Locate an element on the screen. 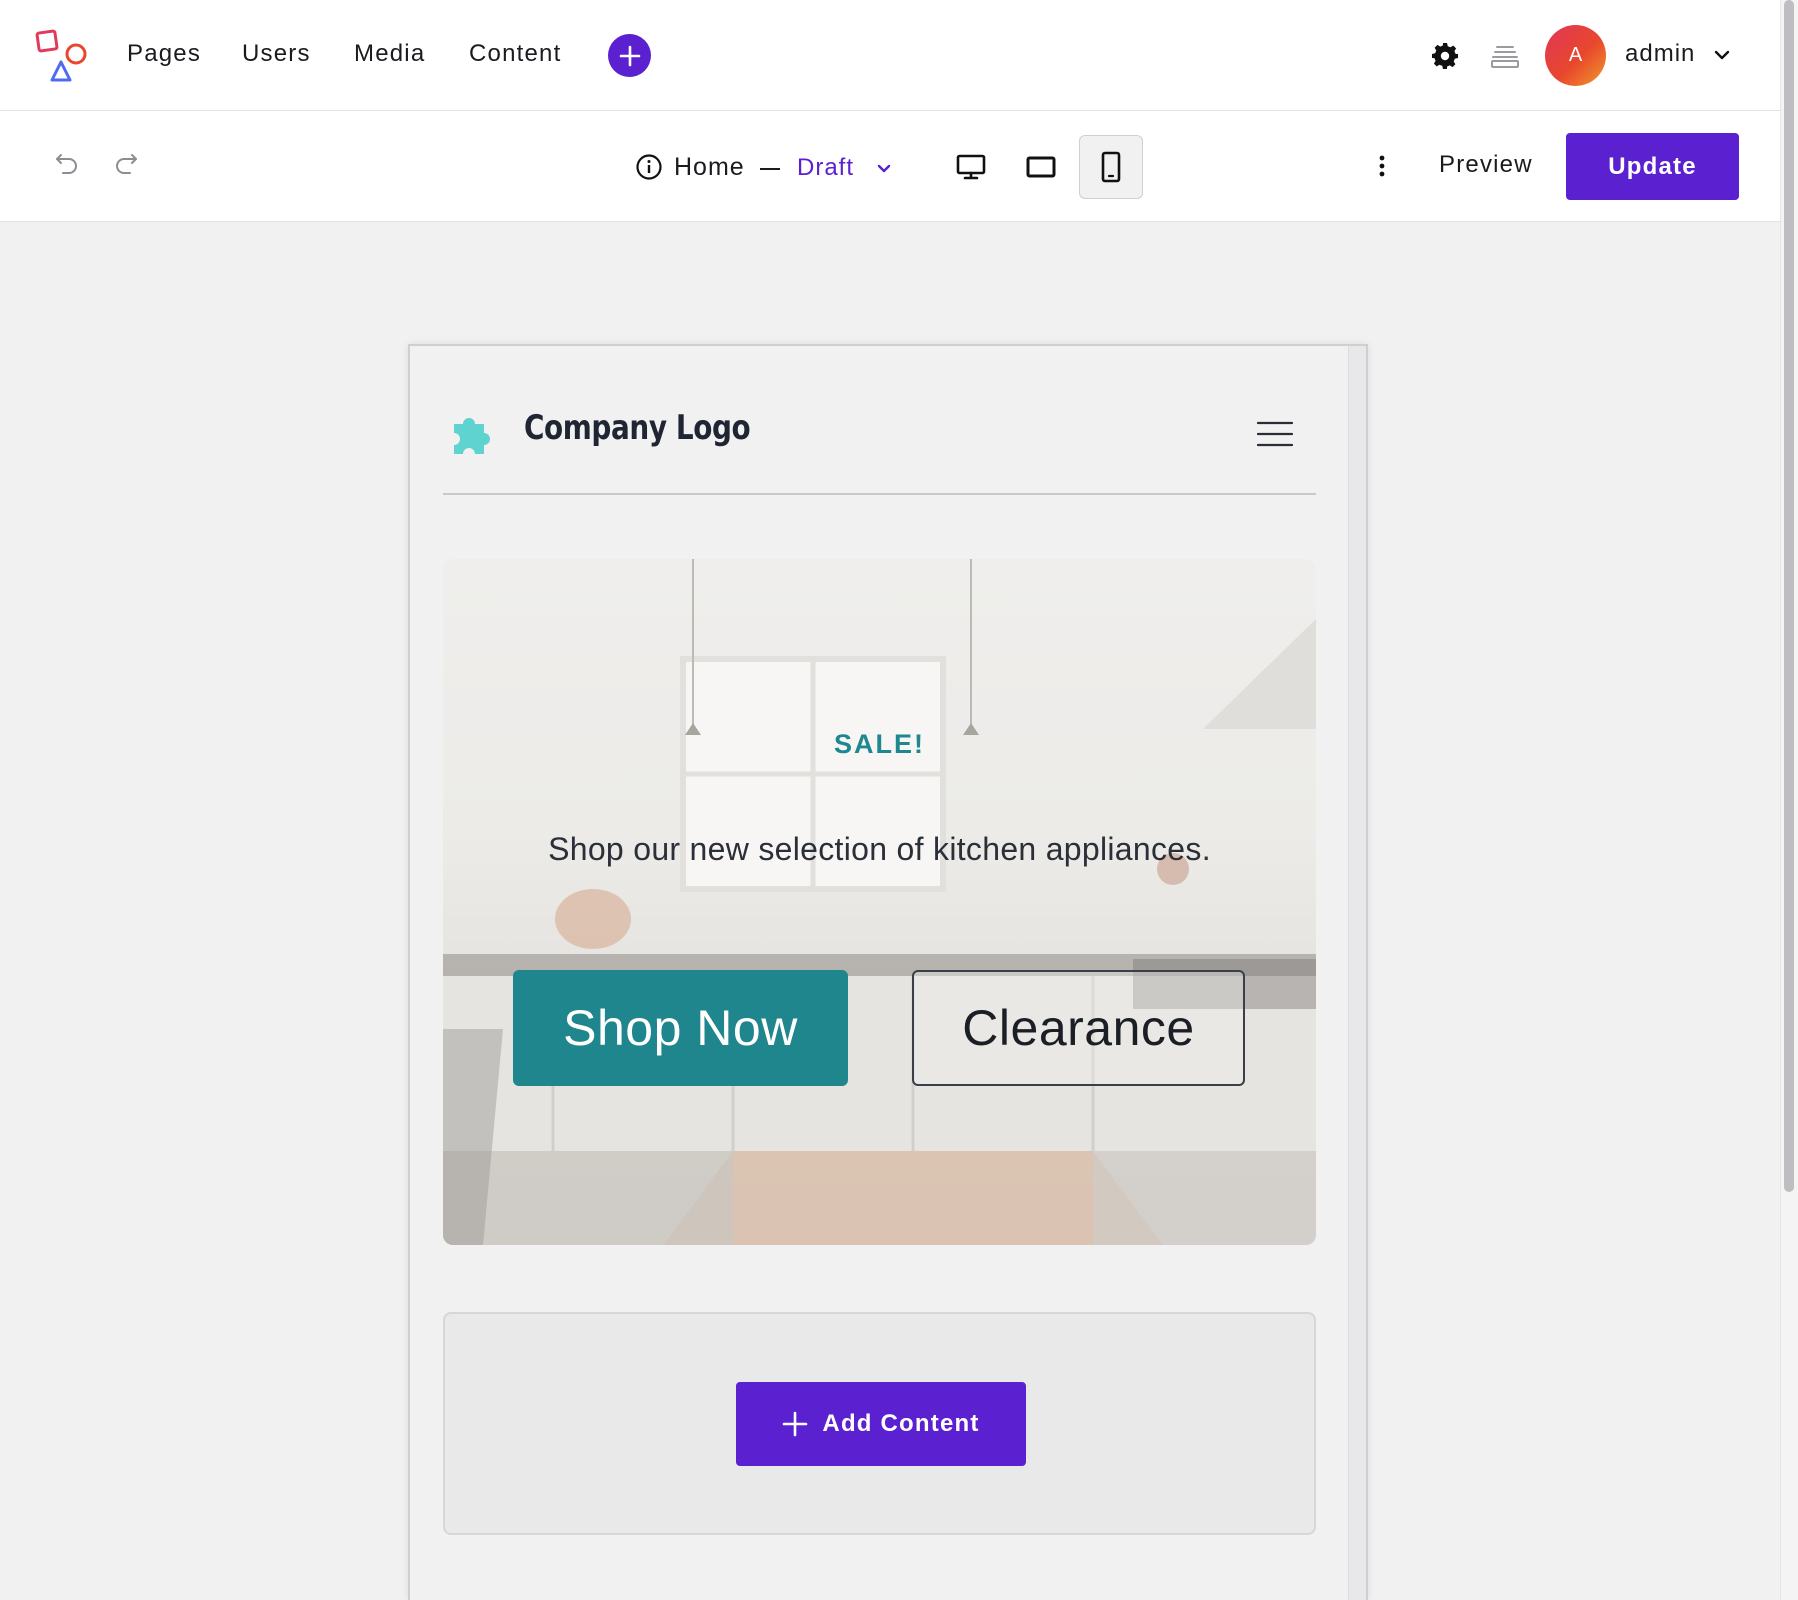 This screenshot has height=1600, width=1798. add-new-button is located at coordinates (629, 55).